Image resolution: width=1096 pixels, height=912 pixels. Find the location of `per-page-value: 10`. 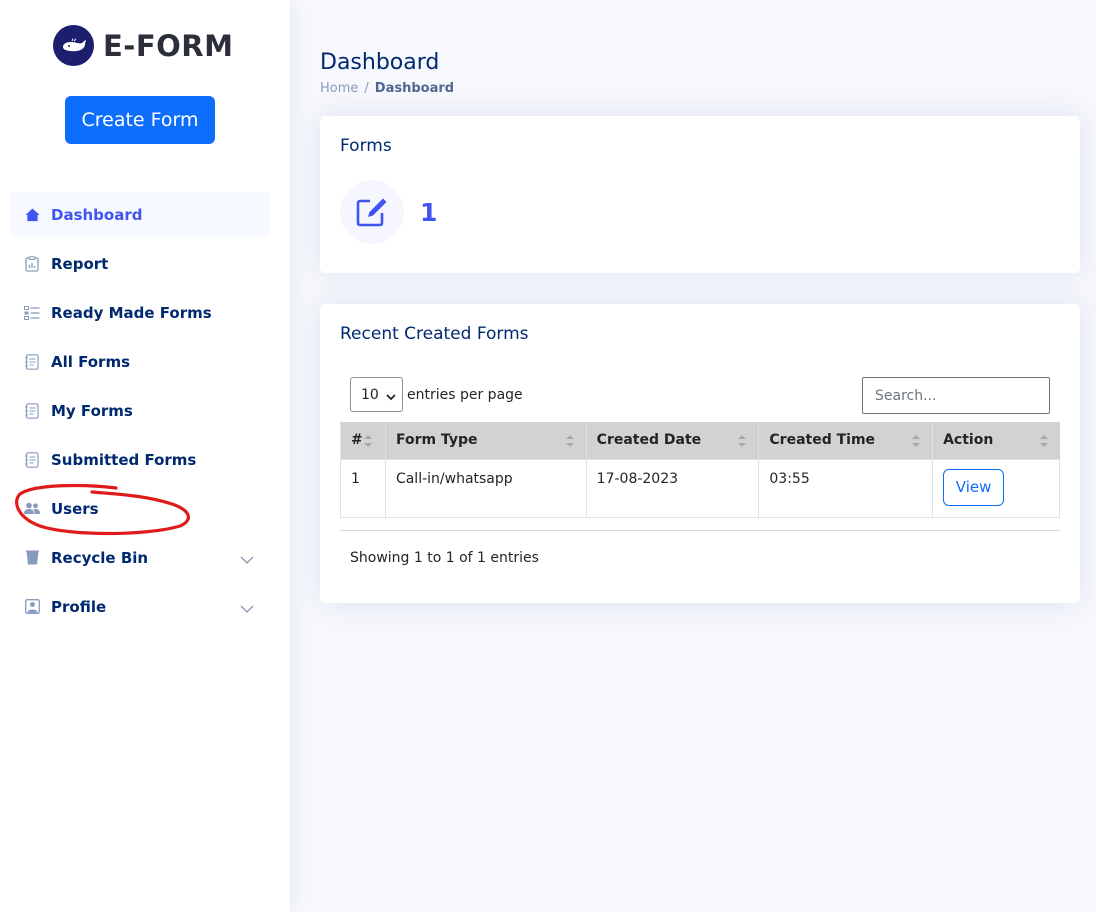

per-page-value: 10 is located at coordinates (370, 394).